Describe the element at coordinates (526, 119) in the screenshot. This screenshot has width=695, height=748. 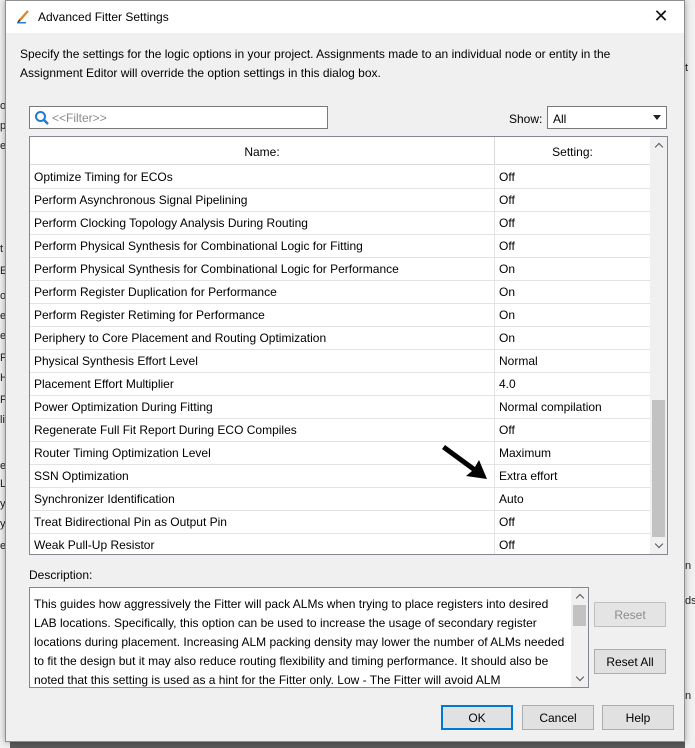
I see `show-label: Show:` at that location.